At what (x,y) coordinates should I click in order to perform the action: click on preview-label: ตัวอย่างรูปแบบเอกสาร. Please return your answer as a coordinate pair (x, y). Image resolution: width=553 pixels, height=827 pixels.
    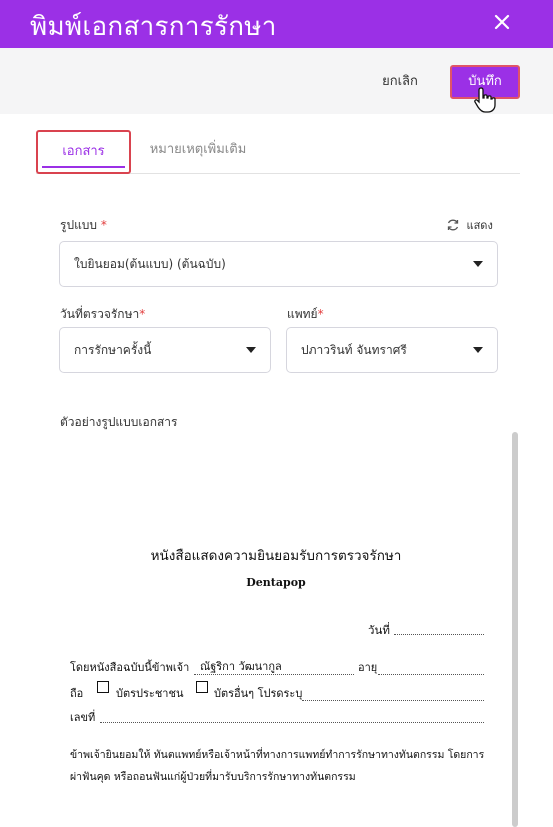
    Looking at the image, I should click on (119, 422).